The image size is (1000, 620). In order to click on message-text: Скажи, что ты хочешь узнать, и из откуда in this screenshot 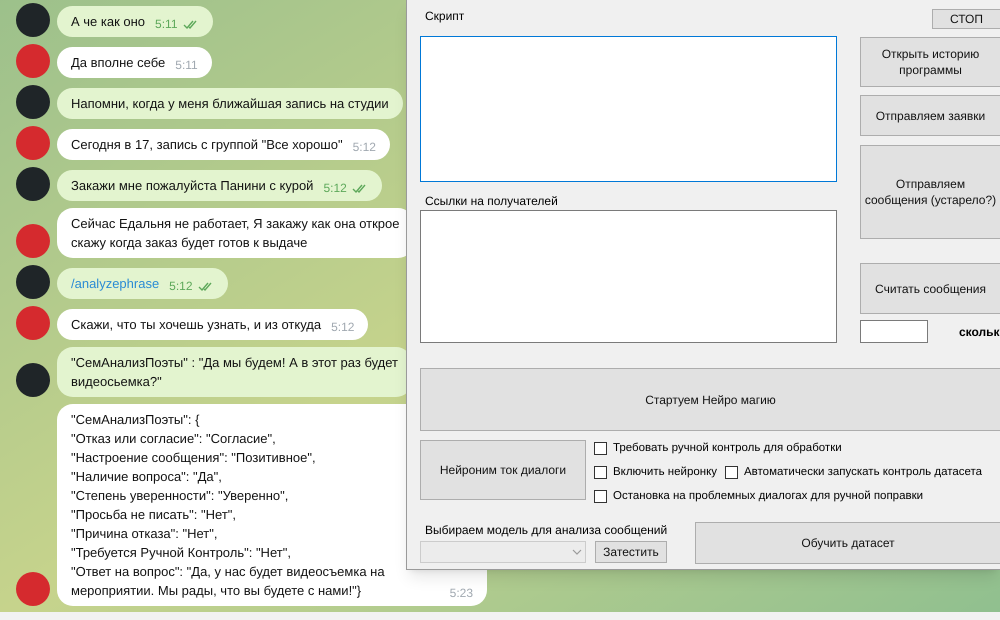, I will do `click(196, 325)`.